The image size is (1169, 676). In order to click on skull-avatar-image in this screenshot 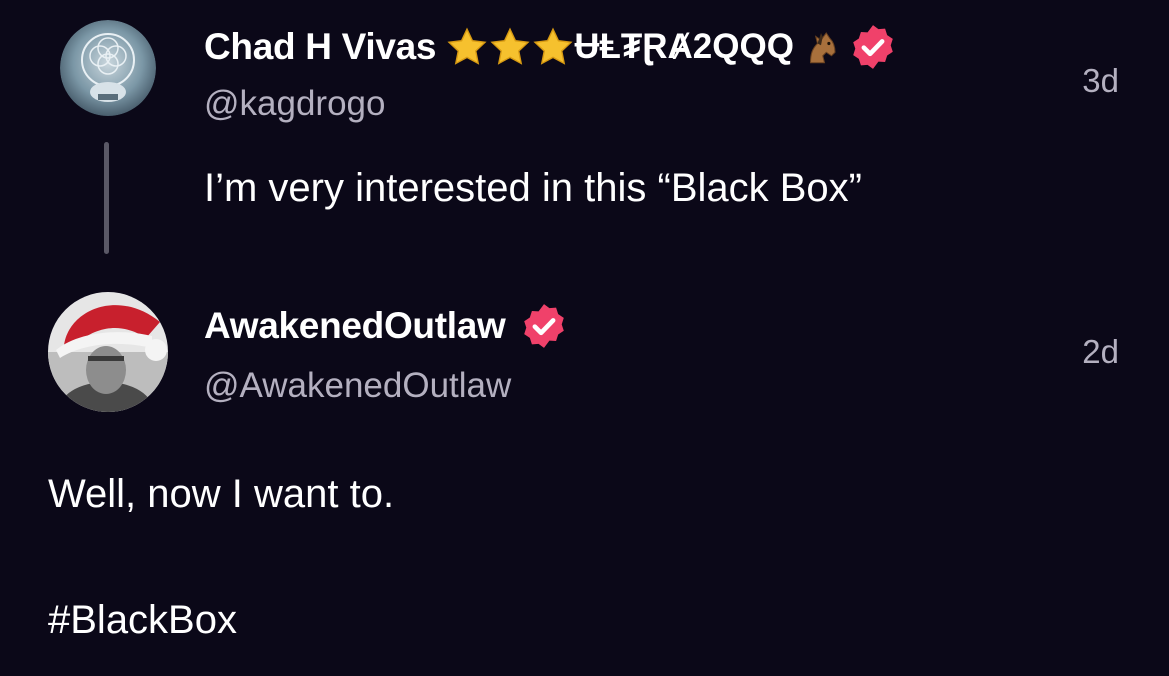, I will do `click(108, 68)`.